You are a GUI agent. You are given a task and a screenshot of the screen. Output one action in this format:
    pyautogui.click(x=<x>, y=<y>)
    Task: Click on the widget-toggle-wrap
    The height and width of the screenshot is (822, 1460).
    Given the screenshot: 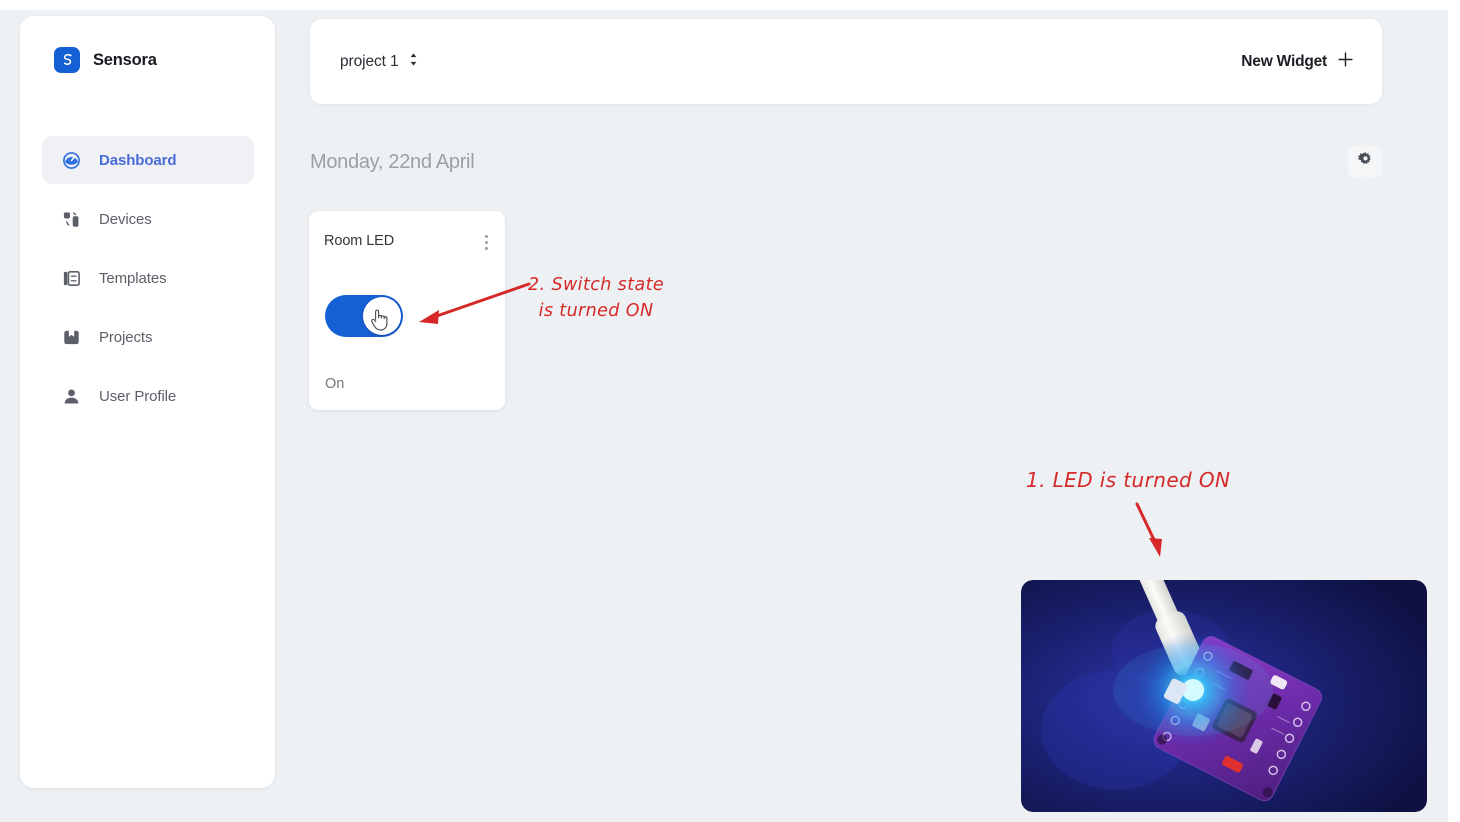 What is the action you would take?
    pyautogui.click(x=364, y=316)
    